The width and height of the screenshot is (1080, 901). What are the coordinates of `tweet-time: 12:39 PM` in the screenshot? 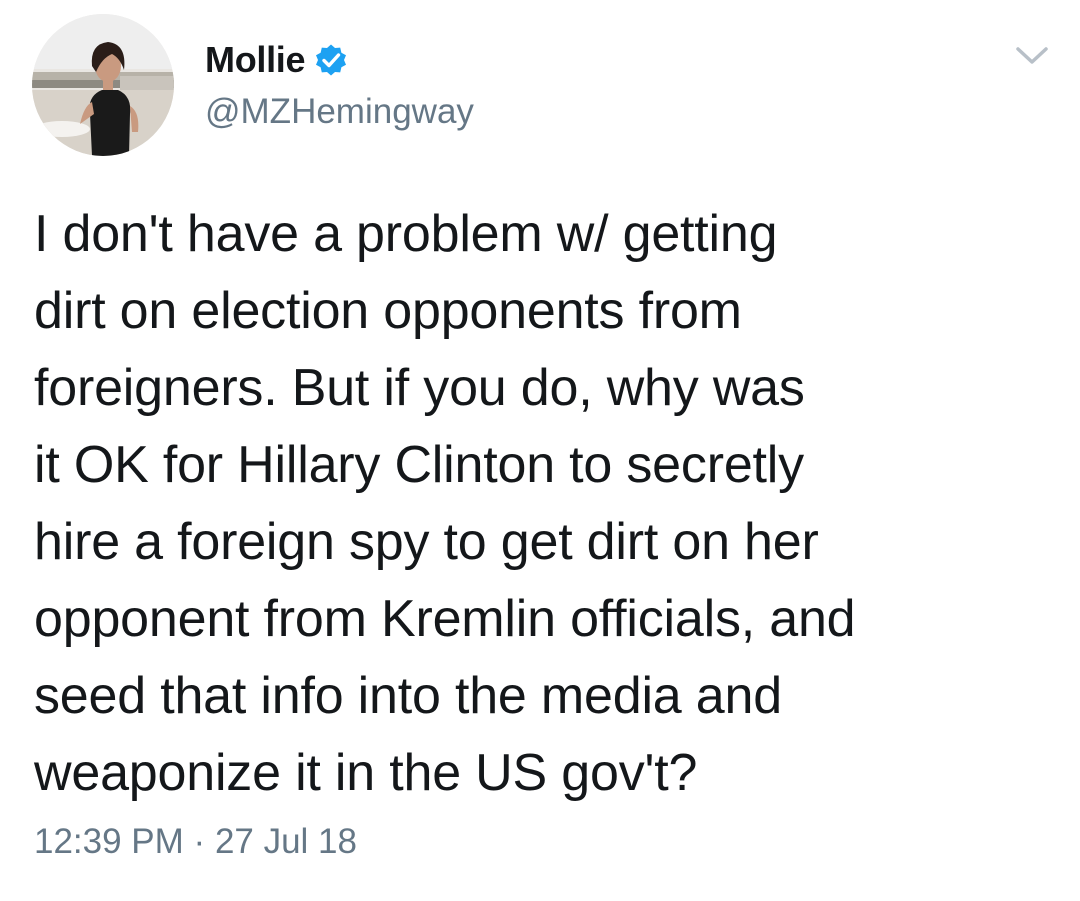 It's located at (109, 841).